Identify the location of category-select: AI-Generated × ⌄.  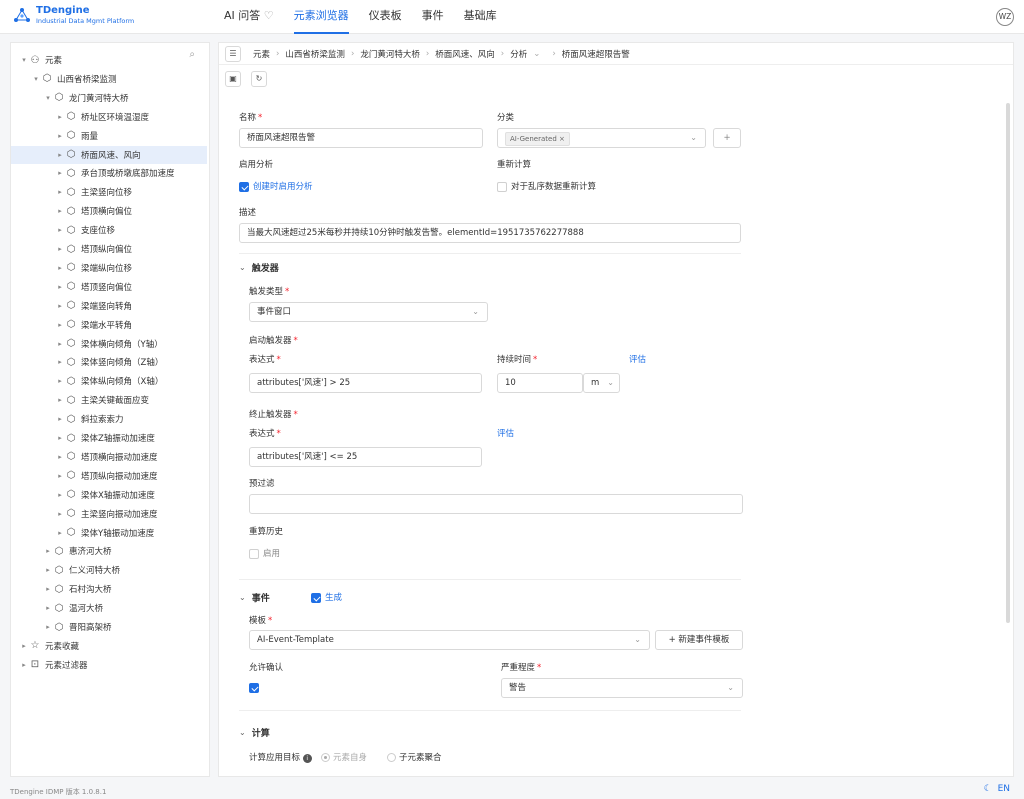
(601, 138).